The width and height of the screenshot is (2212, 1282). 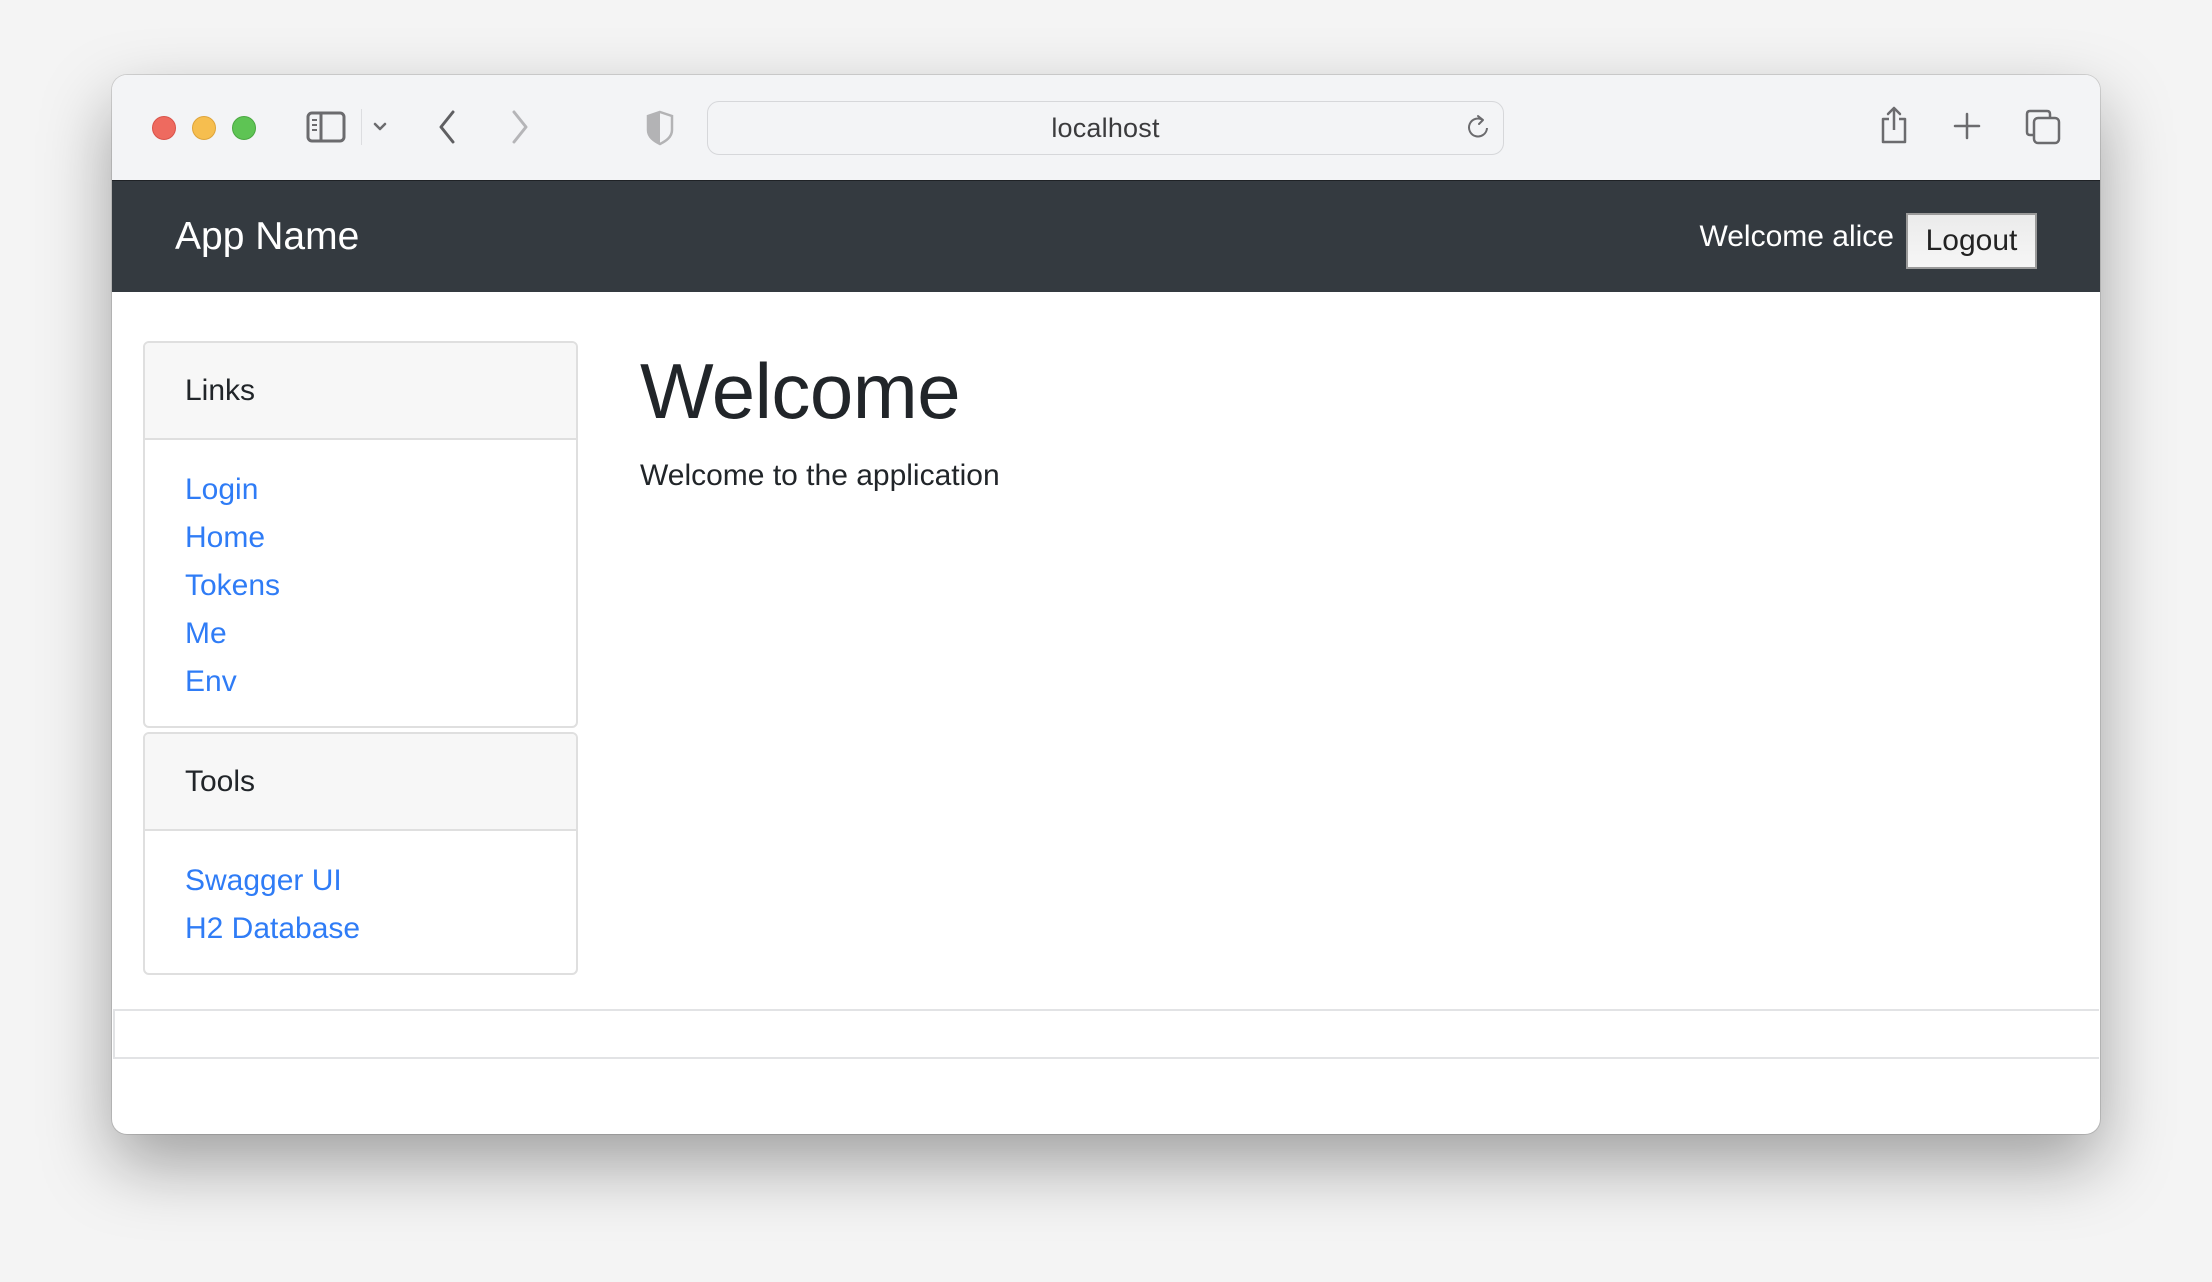 What do you see at coordinates (820, 475) in the screenshot?
I see `page-description: Welcome to the application` at bounding box center [820, 475].